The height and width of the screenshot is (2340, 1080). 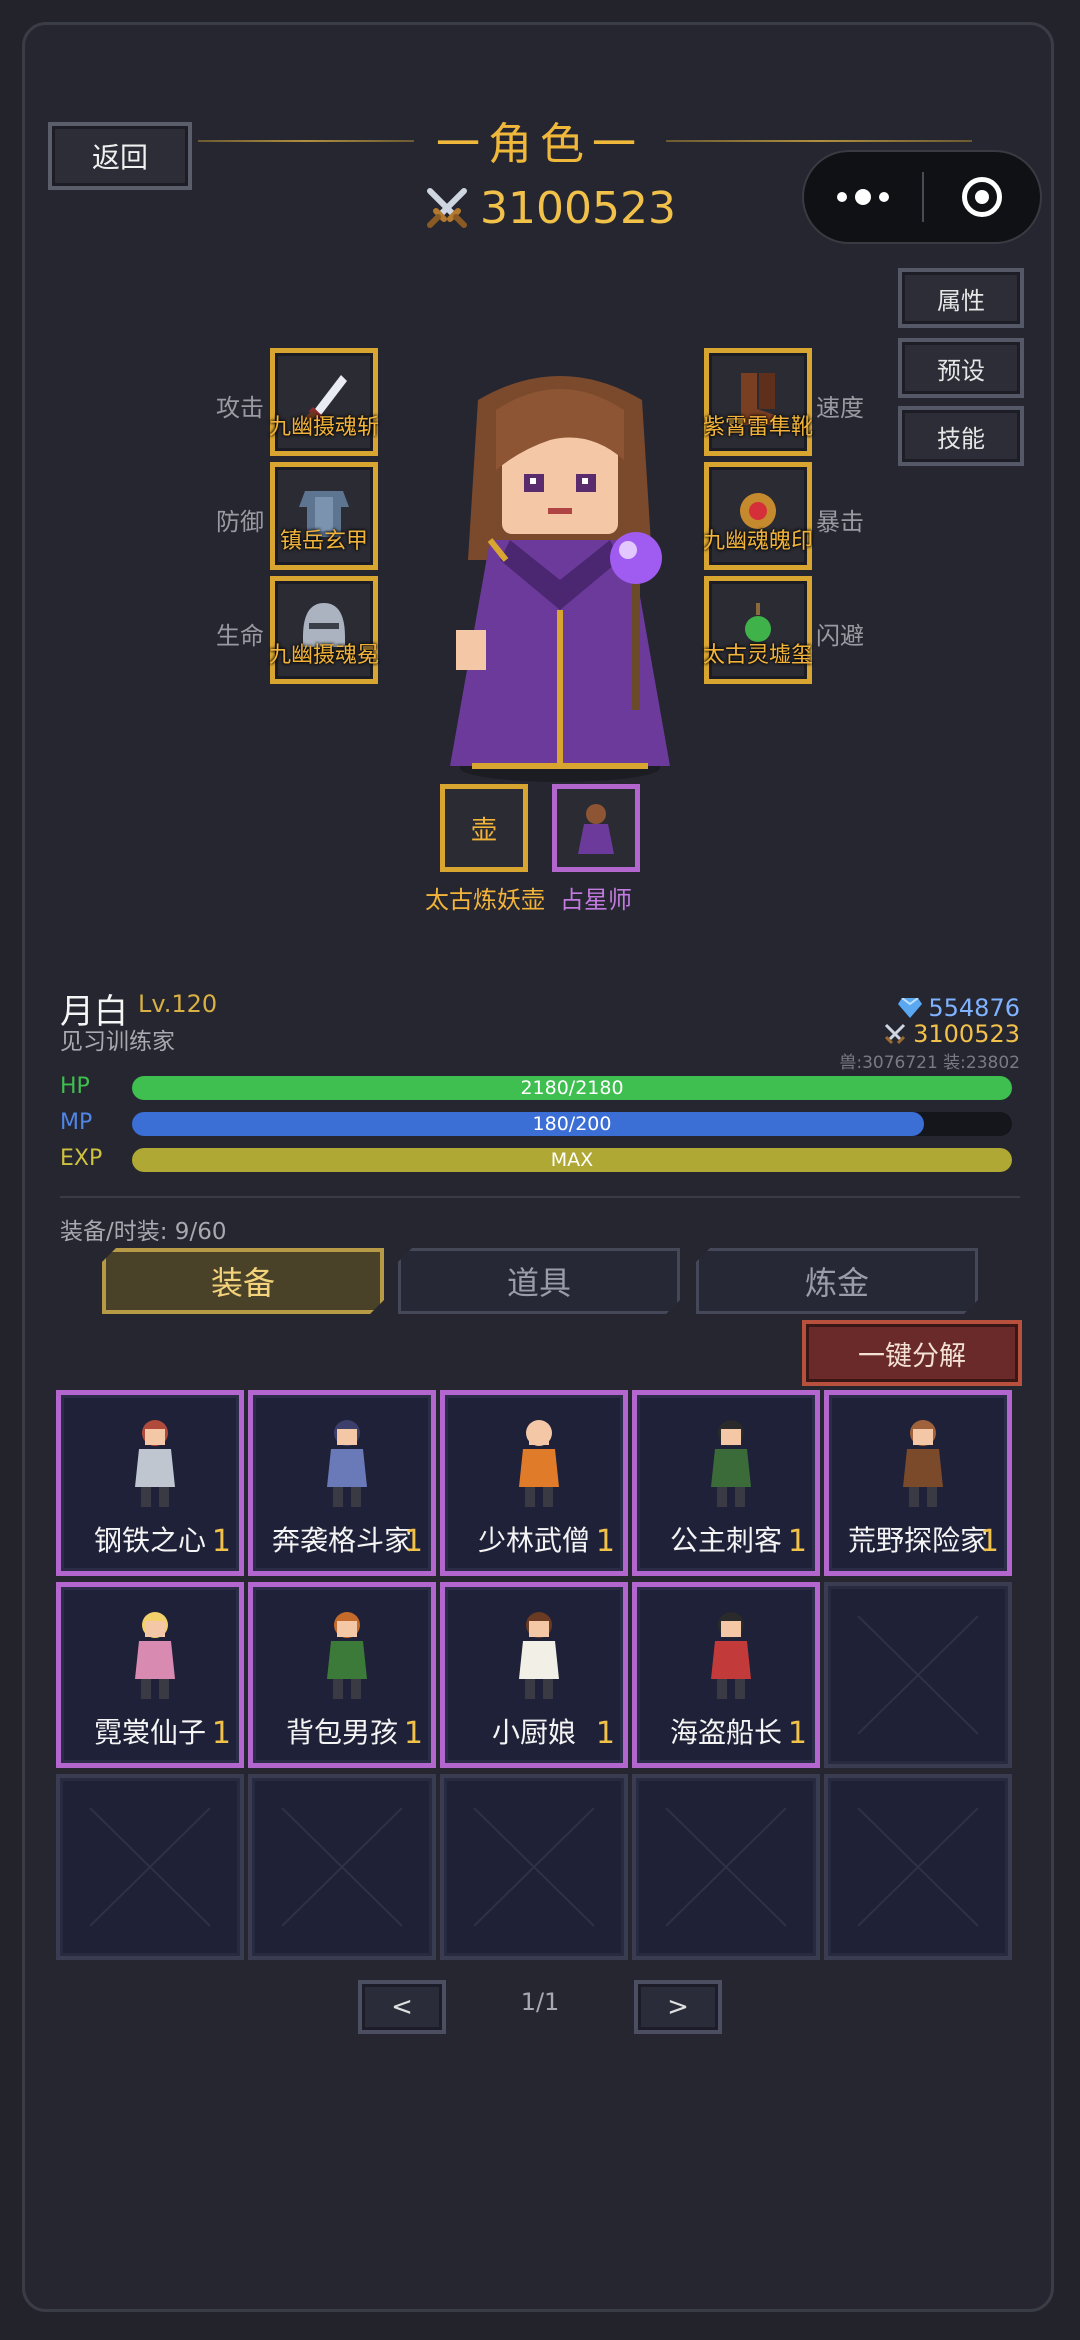 I want to click on hp-label: HP, so click(x=75, y=1086).